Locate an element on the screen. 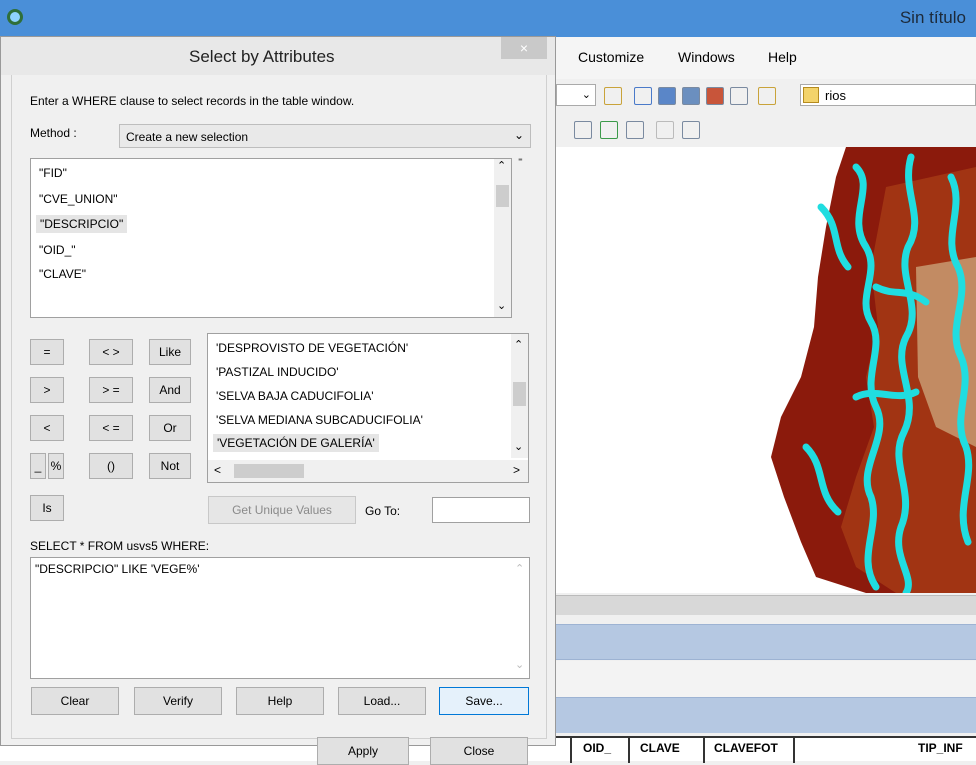 This screenshot has width=976, height=765. modelbuilder-icon is located at coordinates (767, 96).